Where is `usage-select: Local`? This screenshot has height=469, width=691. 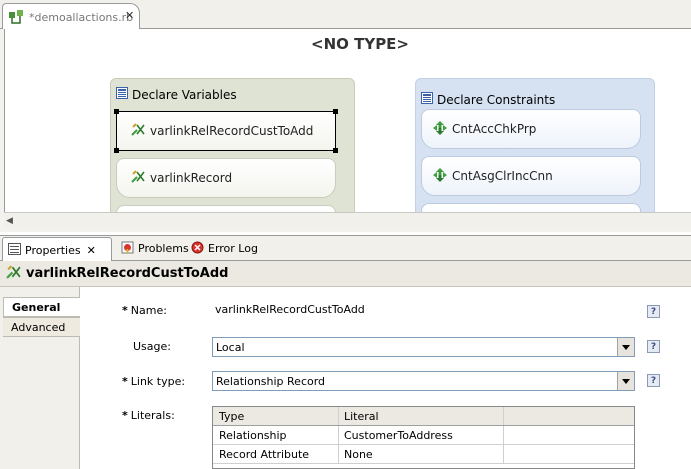 usage-select: Local is located at coordinates (423, 347).